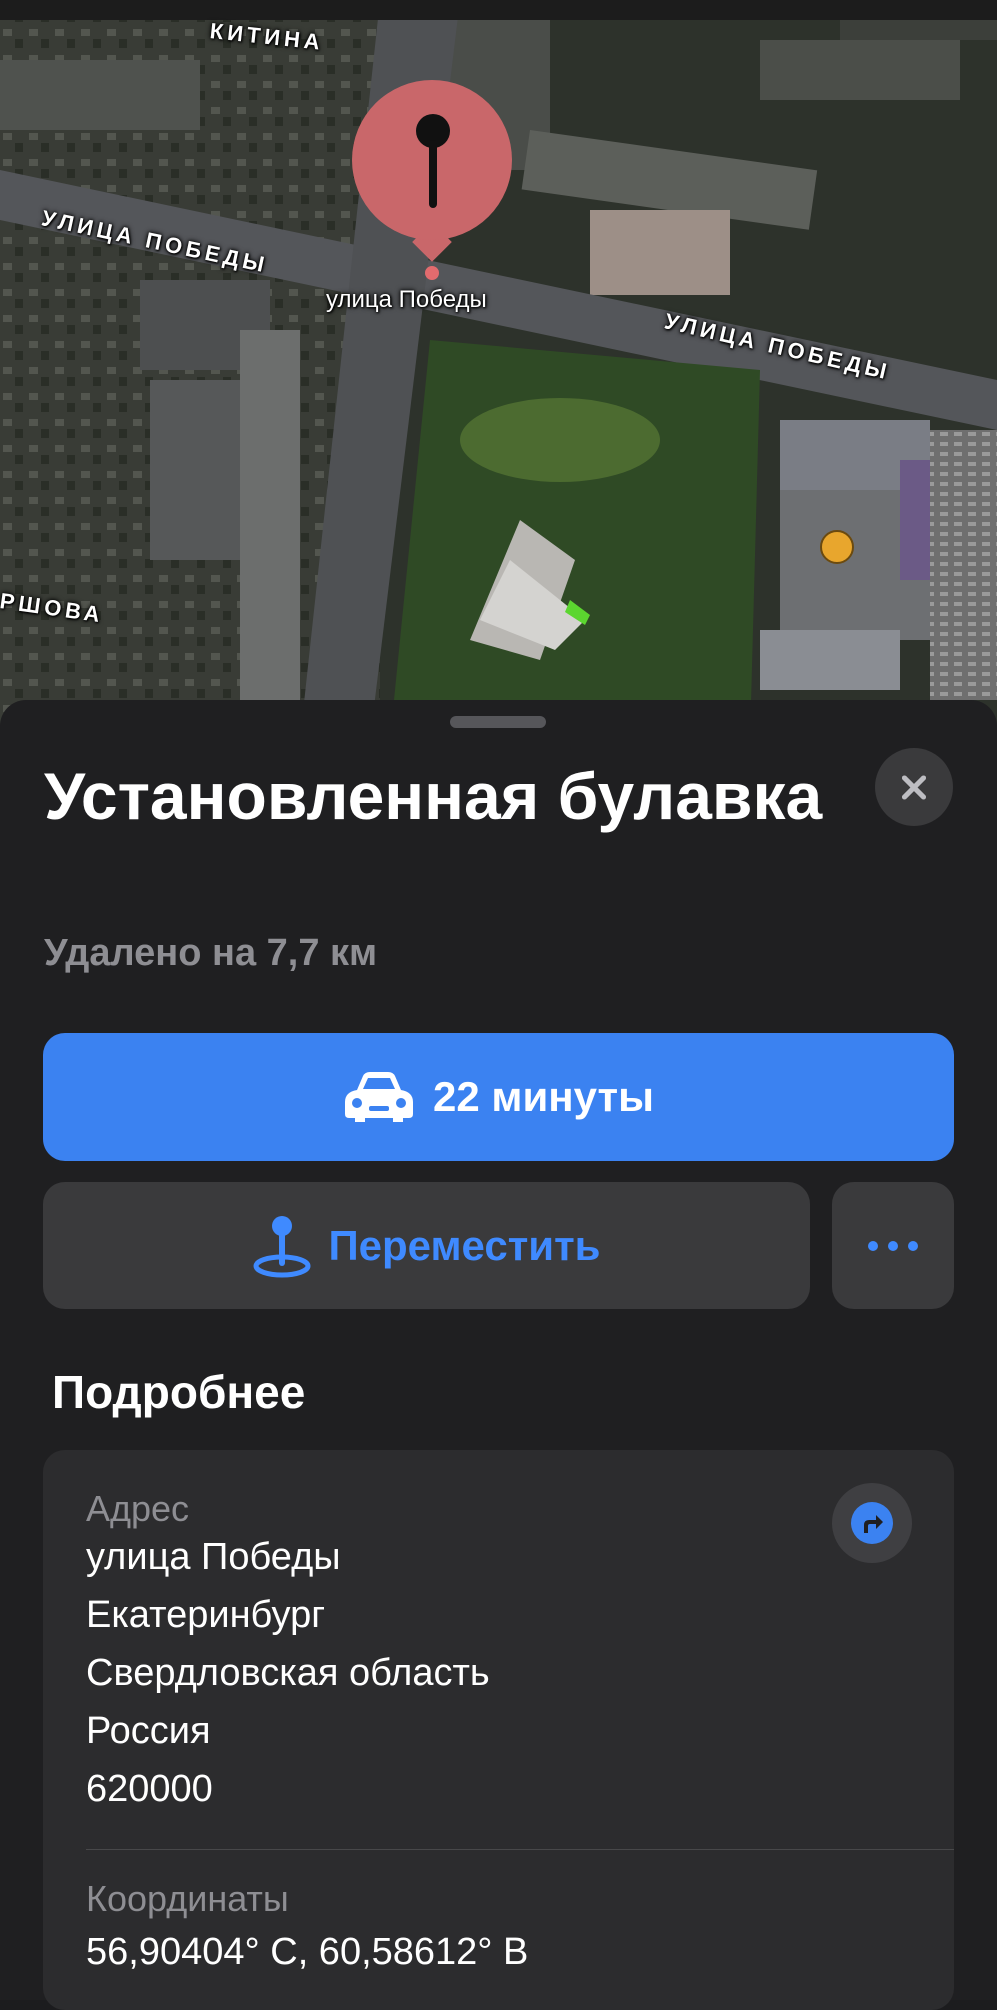 The image size is (997, 2010). Describe the element at coordinates (873, 1245) in the screenshot. I see `ellipsis-icon` at that location.